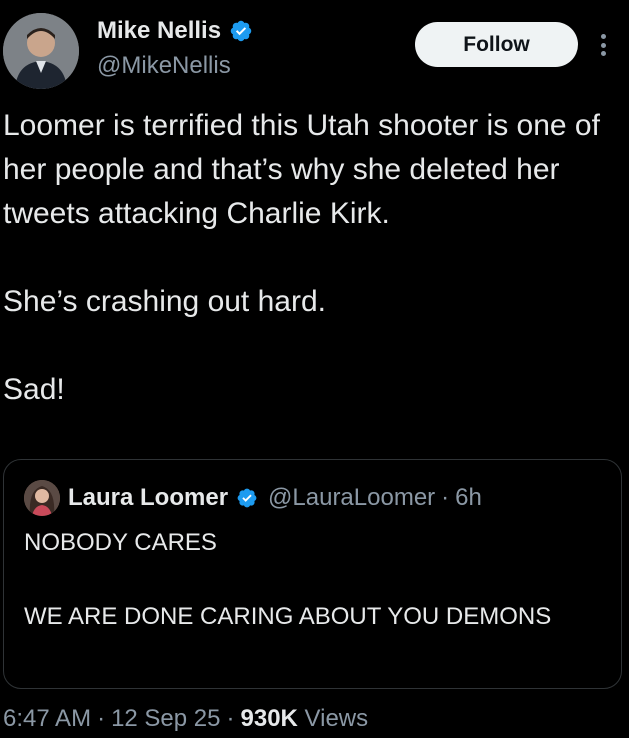  I want to click on quoted-tweet-header: Laura Loomer @LauraLoomer · 6h, so click(253, 498).